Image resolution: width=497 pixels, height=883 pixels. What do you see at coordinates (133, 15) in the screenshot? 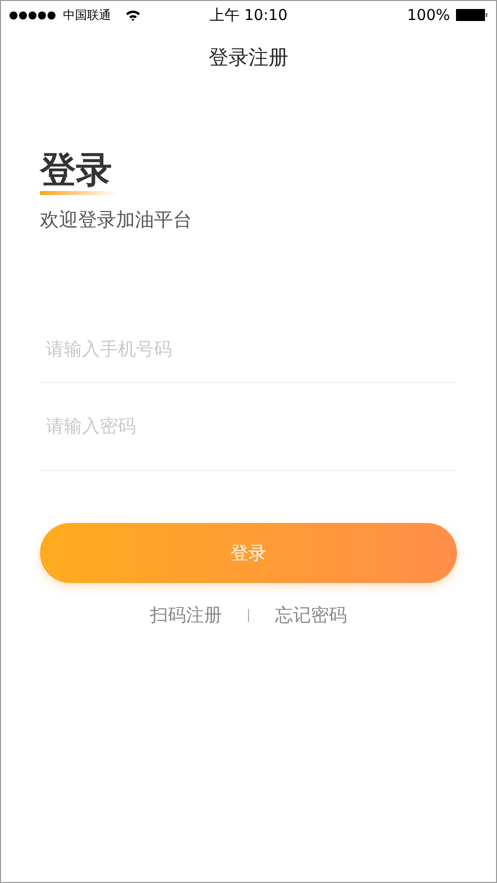
I see `wifi-icon` at bounding box center [133, 15].